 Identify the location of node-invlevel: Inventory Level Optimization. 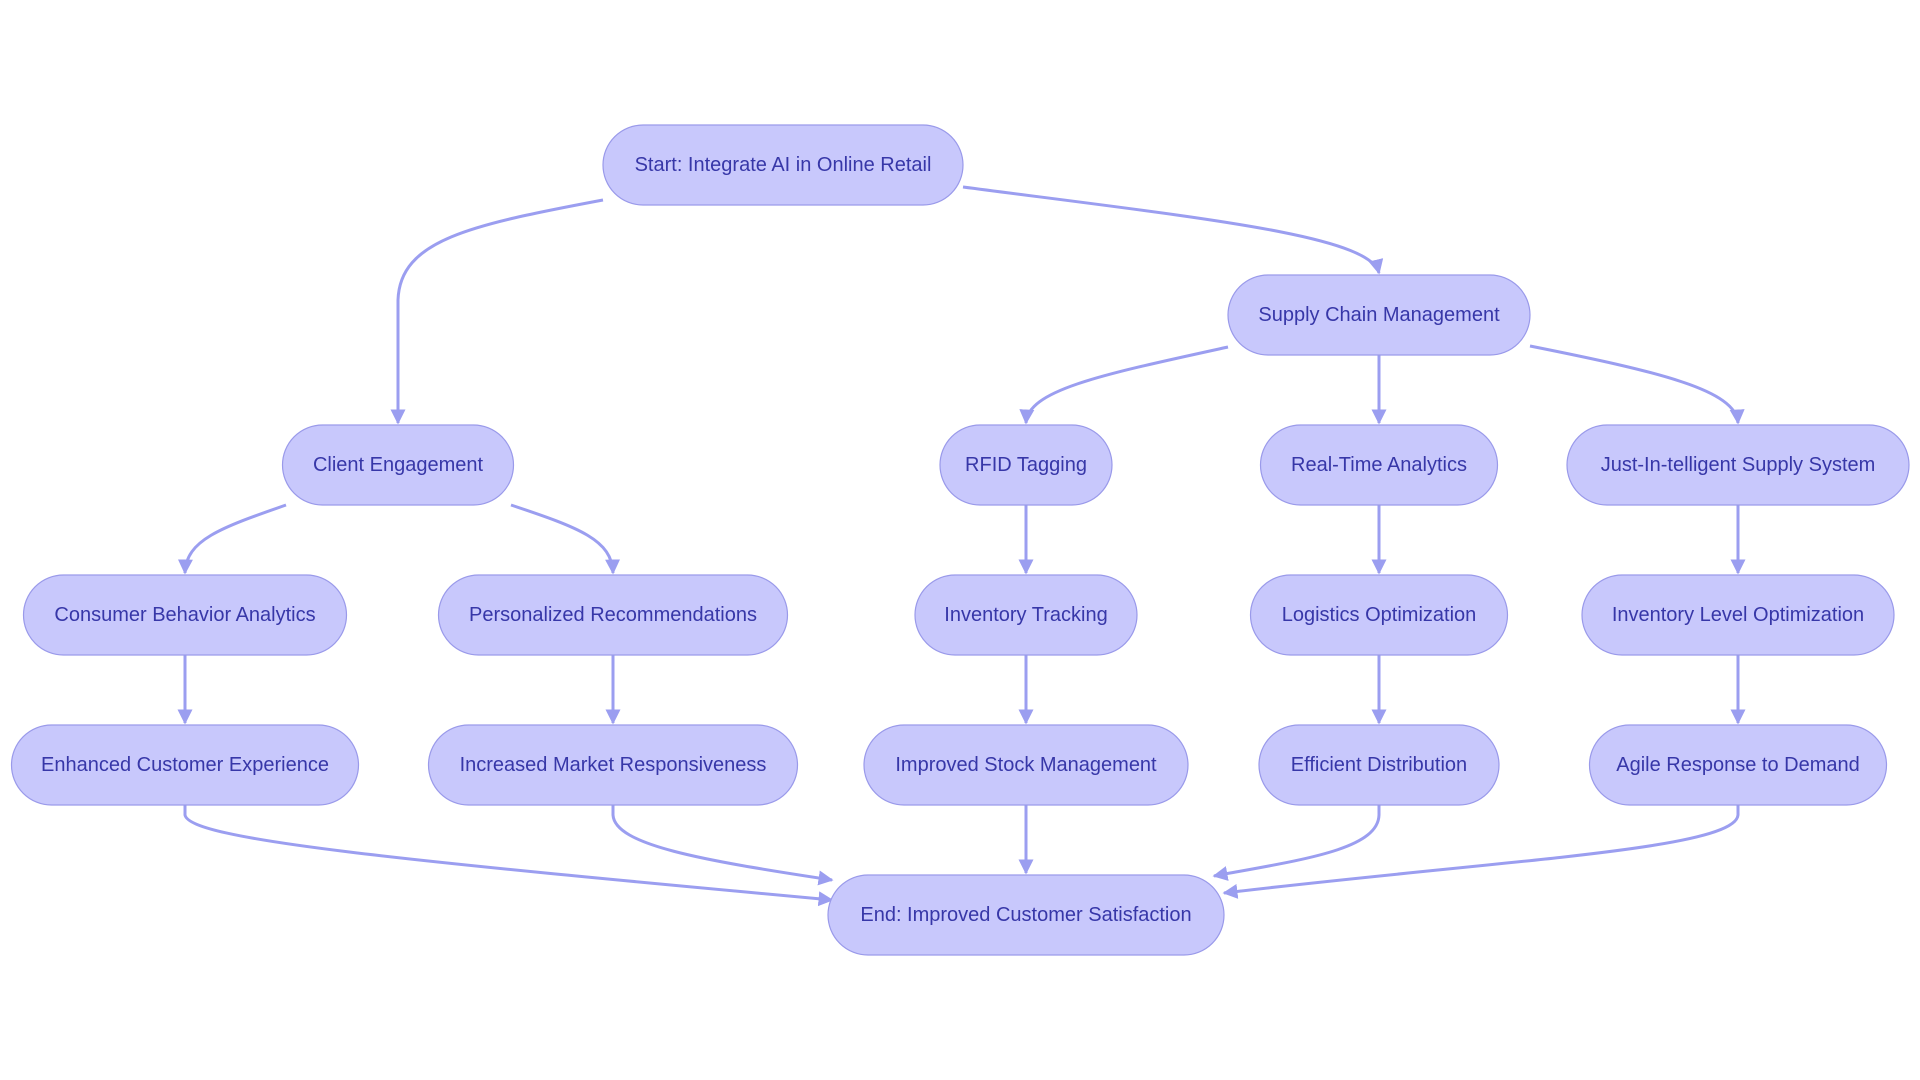
(1738, 615).